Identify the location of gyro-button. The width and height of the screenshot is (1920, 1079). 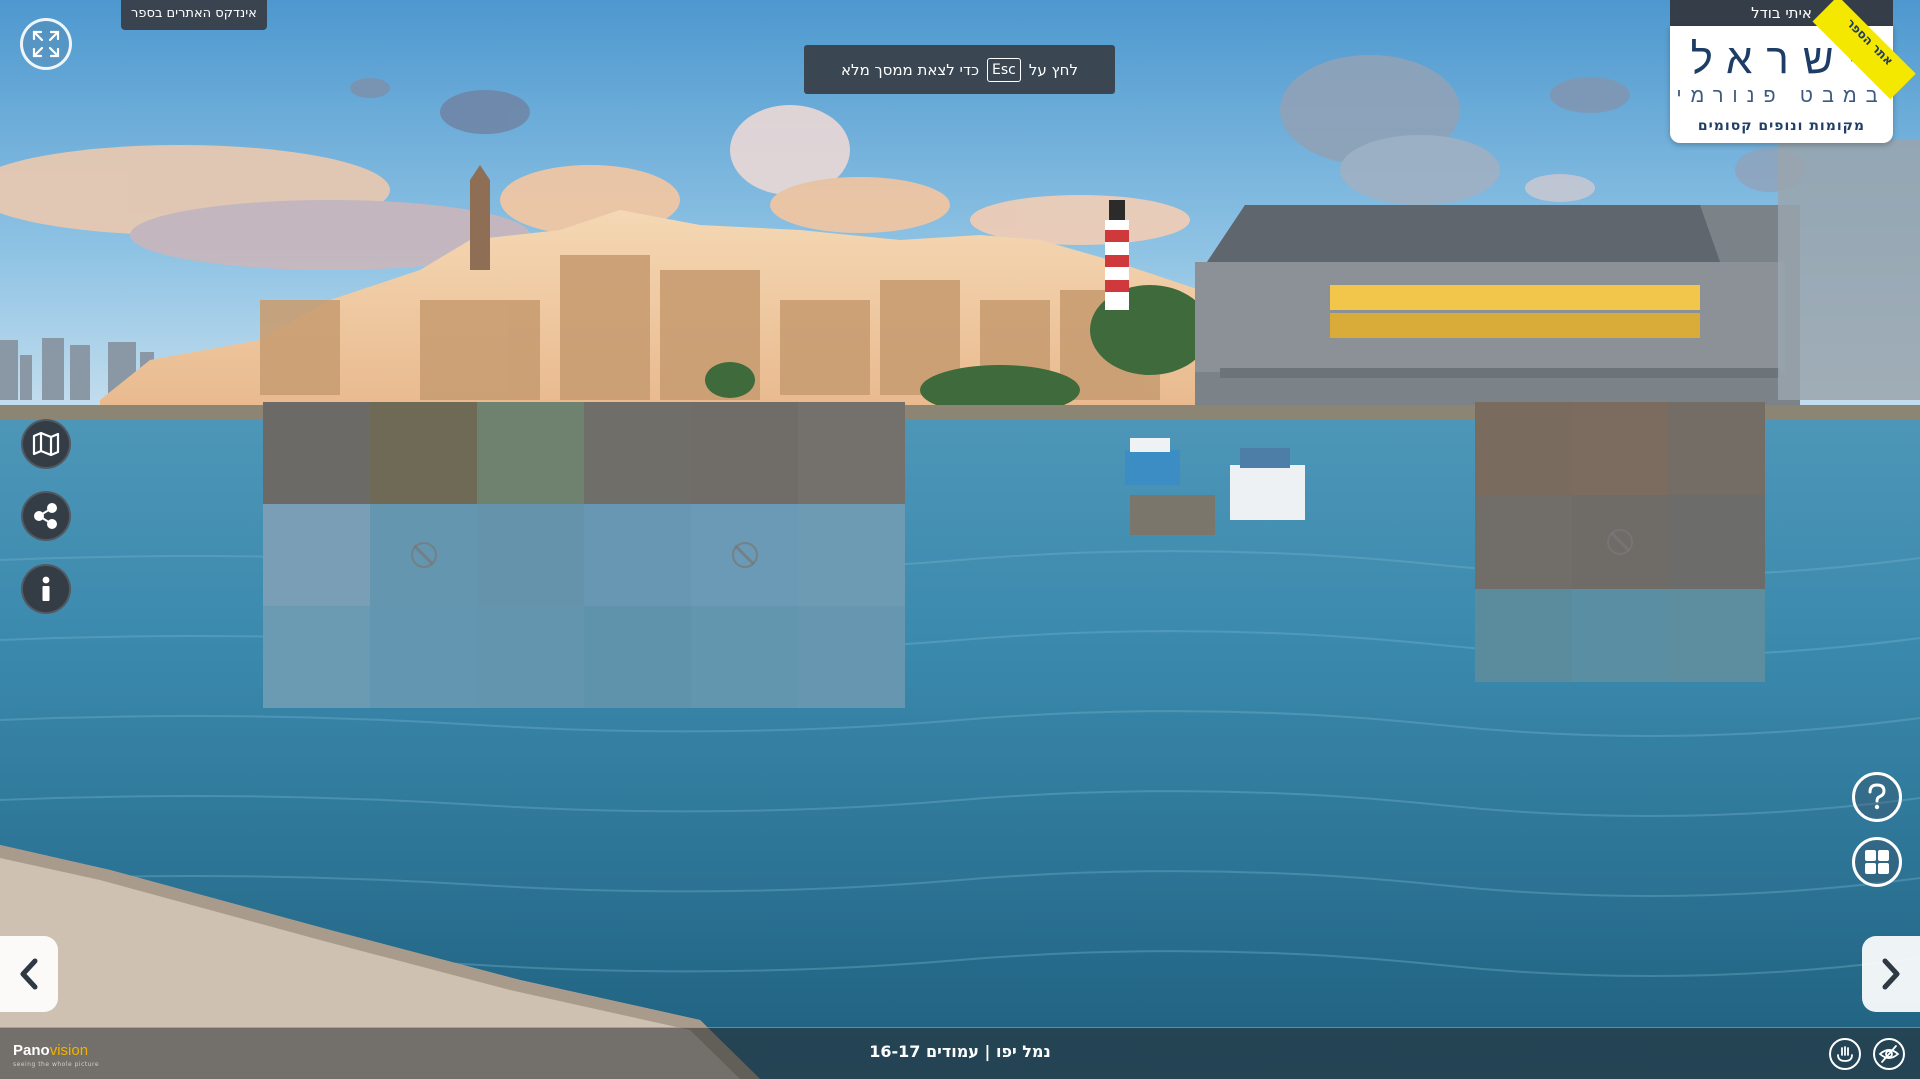
(1845, 1054).